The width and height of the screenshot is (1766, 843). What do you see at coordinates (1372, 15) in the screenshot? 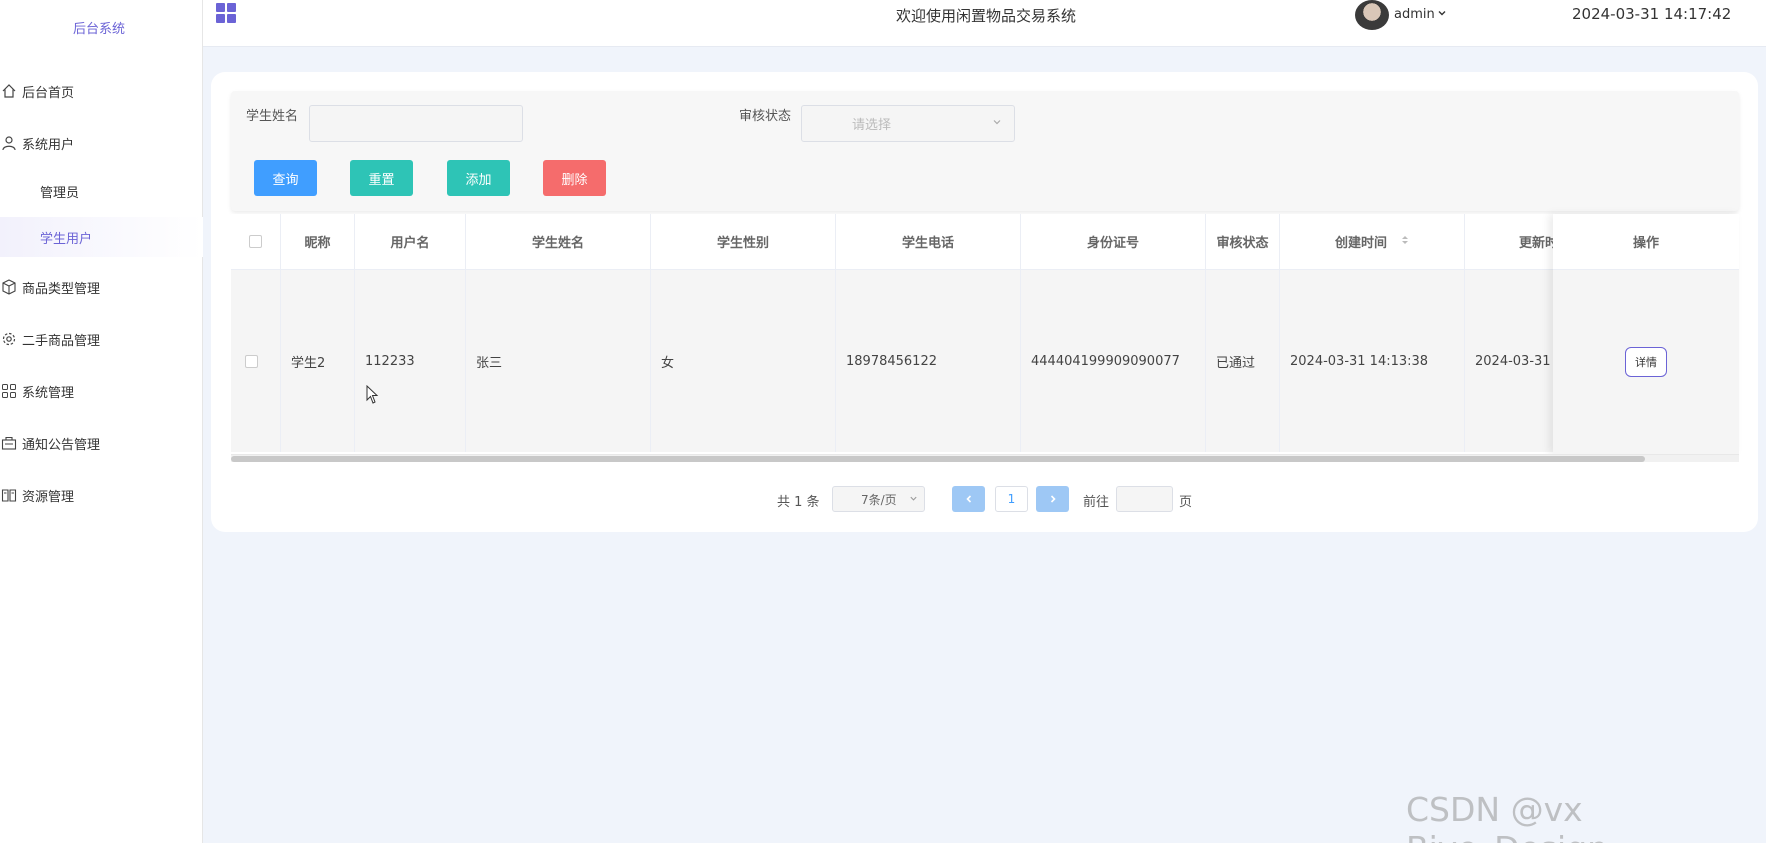
I see `avatar` at bounding box center [1372, 15].